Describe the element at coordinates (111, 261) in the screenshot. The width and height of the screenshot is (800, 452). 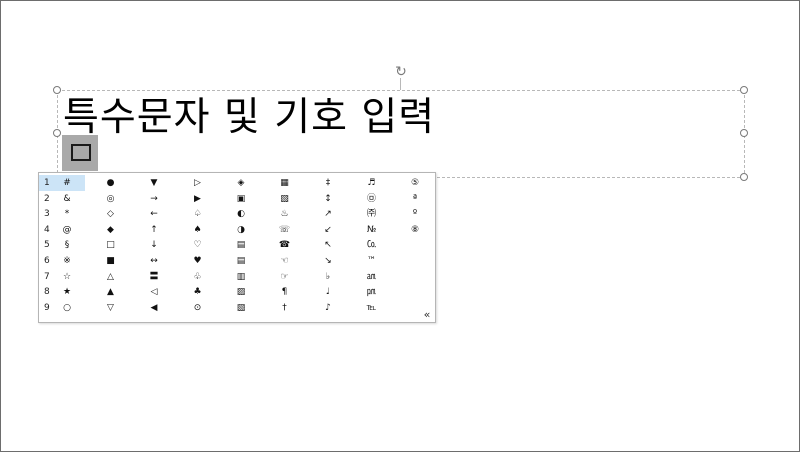
I see `symbol-candidate: ■` at that location.